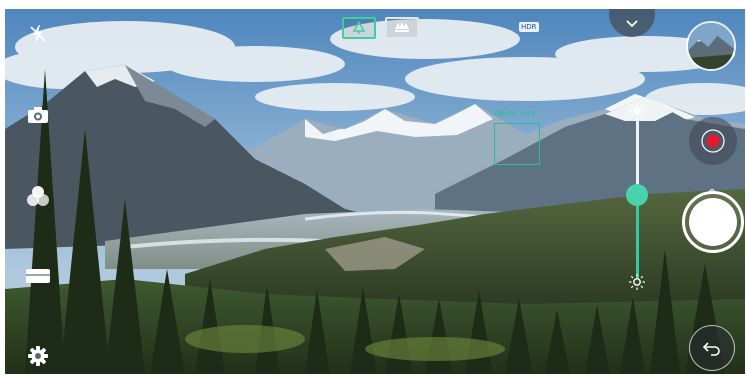  I want to click on chevron-down-icon, so click(632, 24).